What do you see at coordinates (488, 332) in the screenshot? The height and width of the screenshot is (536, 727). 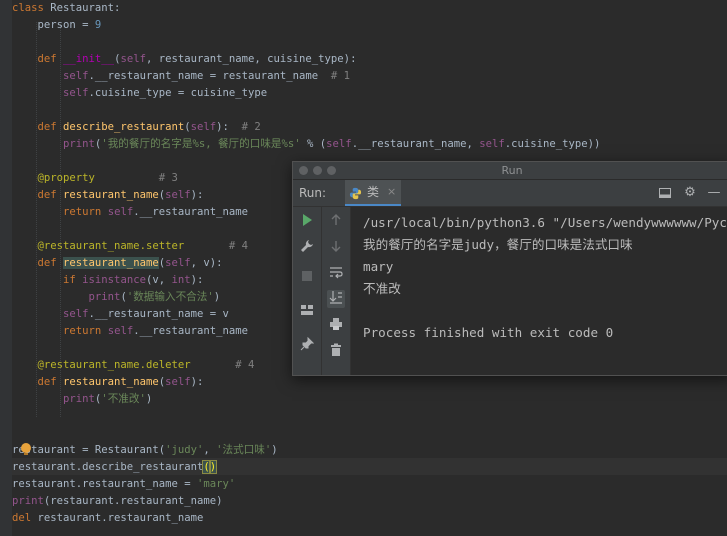 I see `console-line: Process finished with exit code 0` at bounding box center [488, 332].